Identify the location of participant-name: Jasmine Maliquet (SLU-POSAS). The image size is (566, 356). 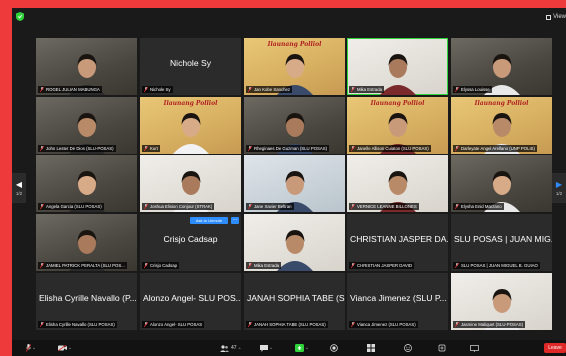
(492, 324).